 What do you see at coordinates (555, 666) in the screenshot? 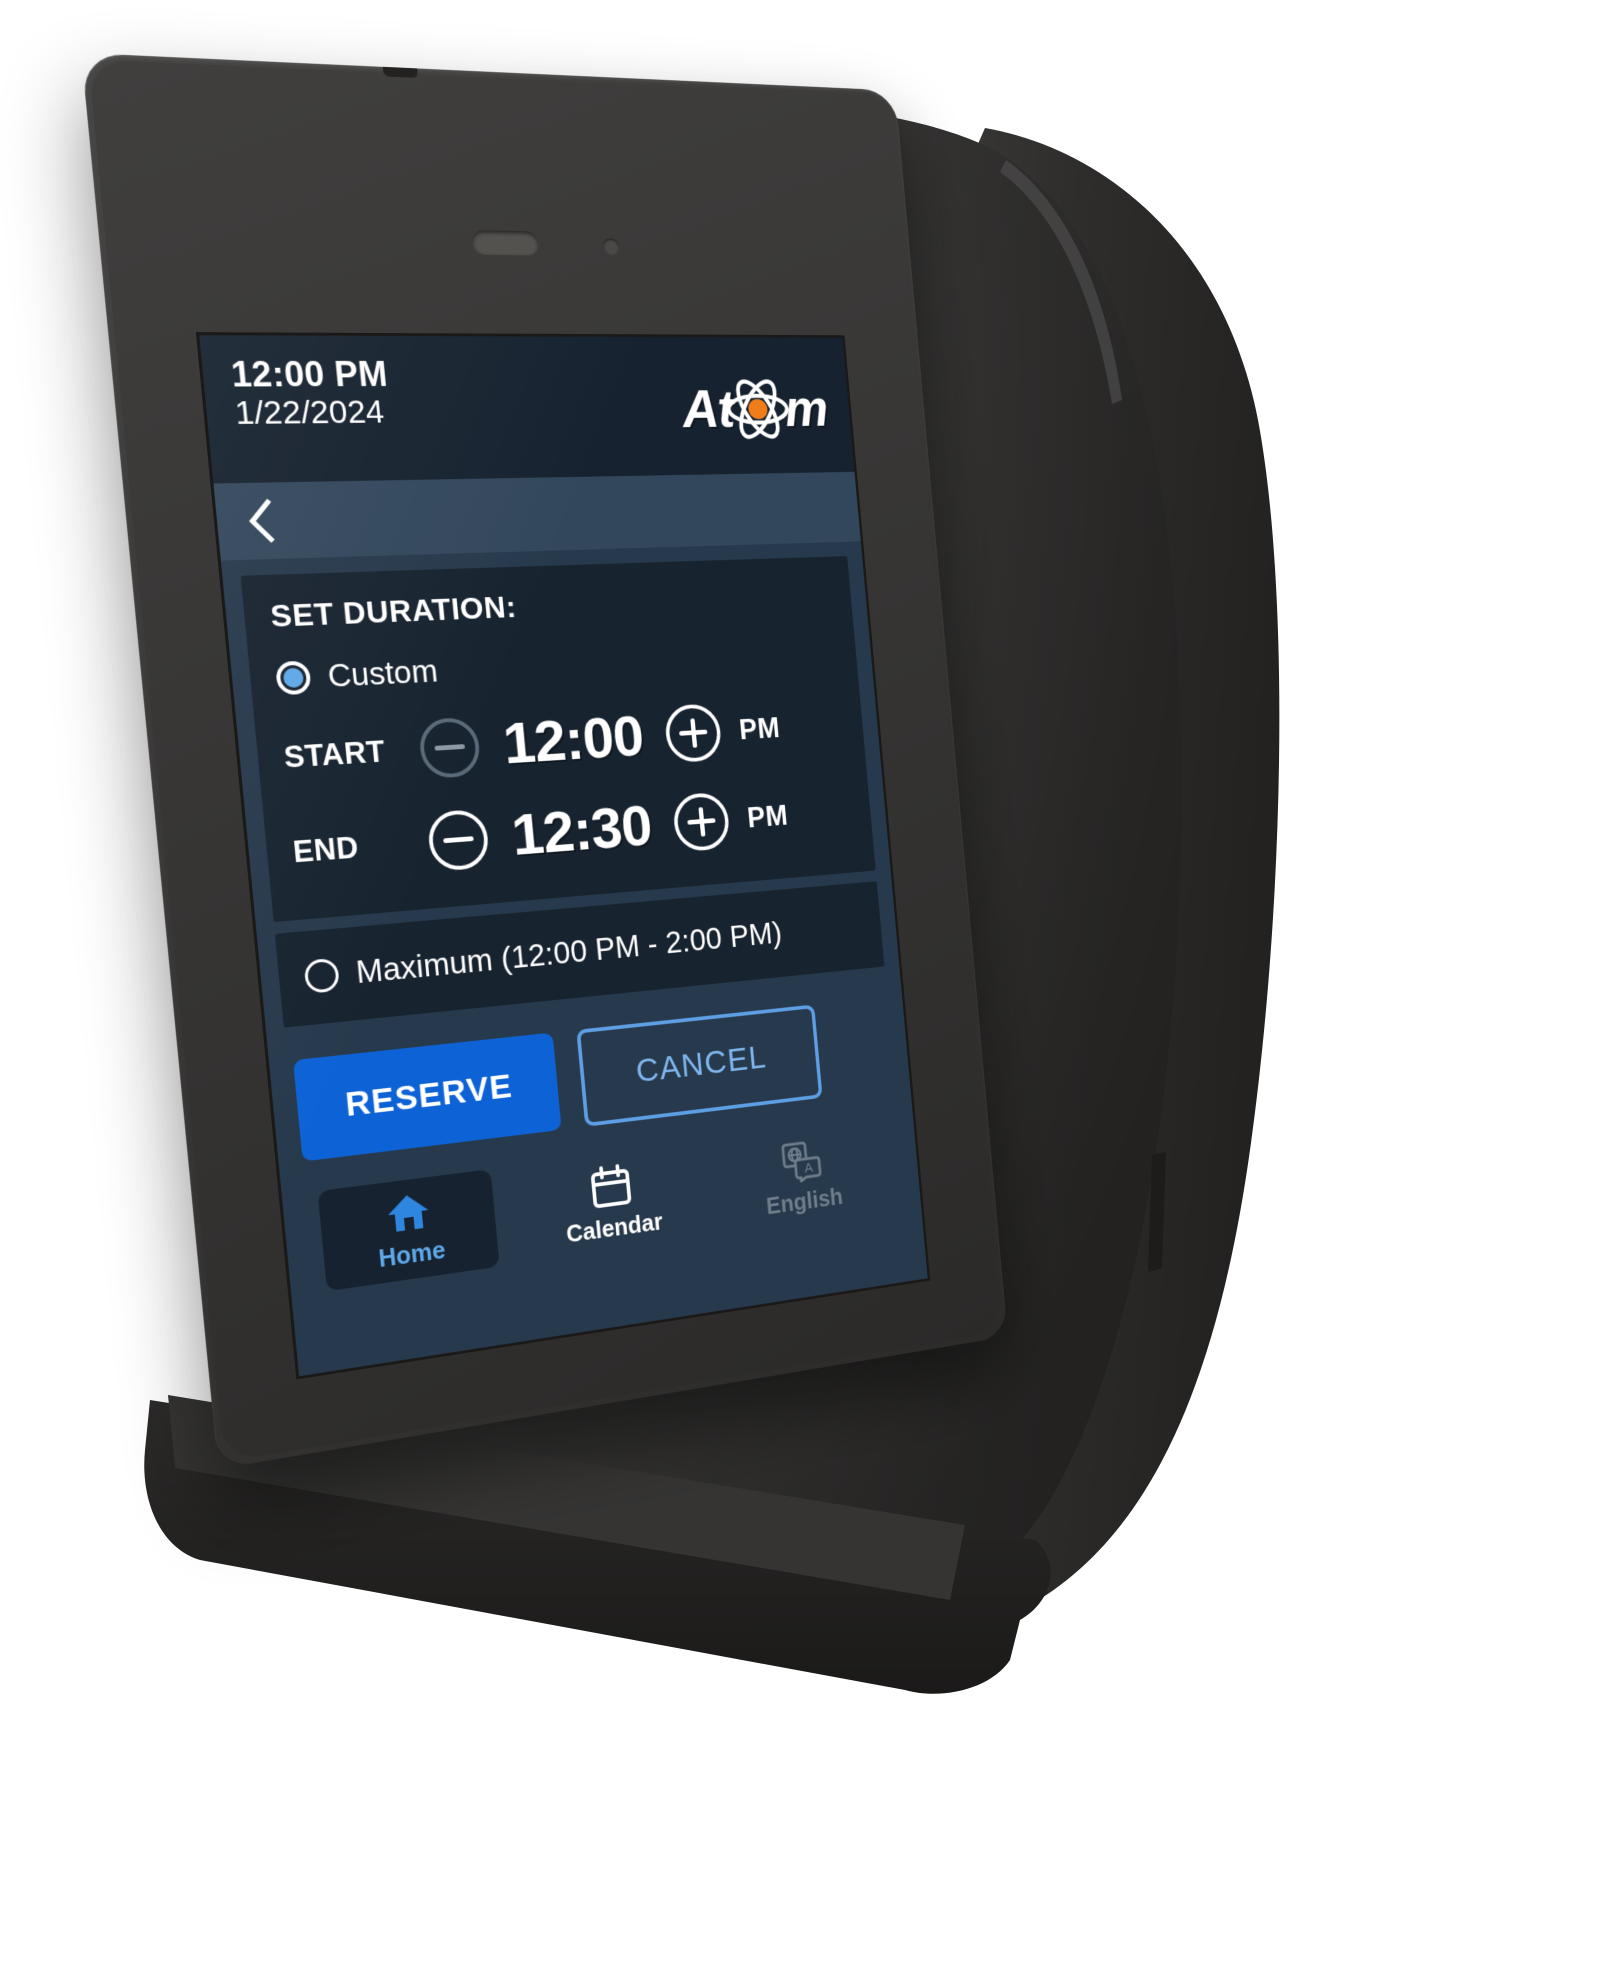
I see `custom-option-row: Custom` at bounding box center [555, 666].